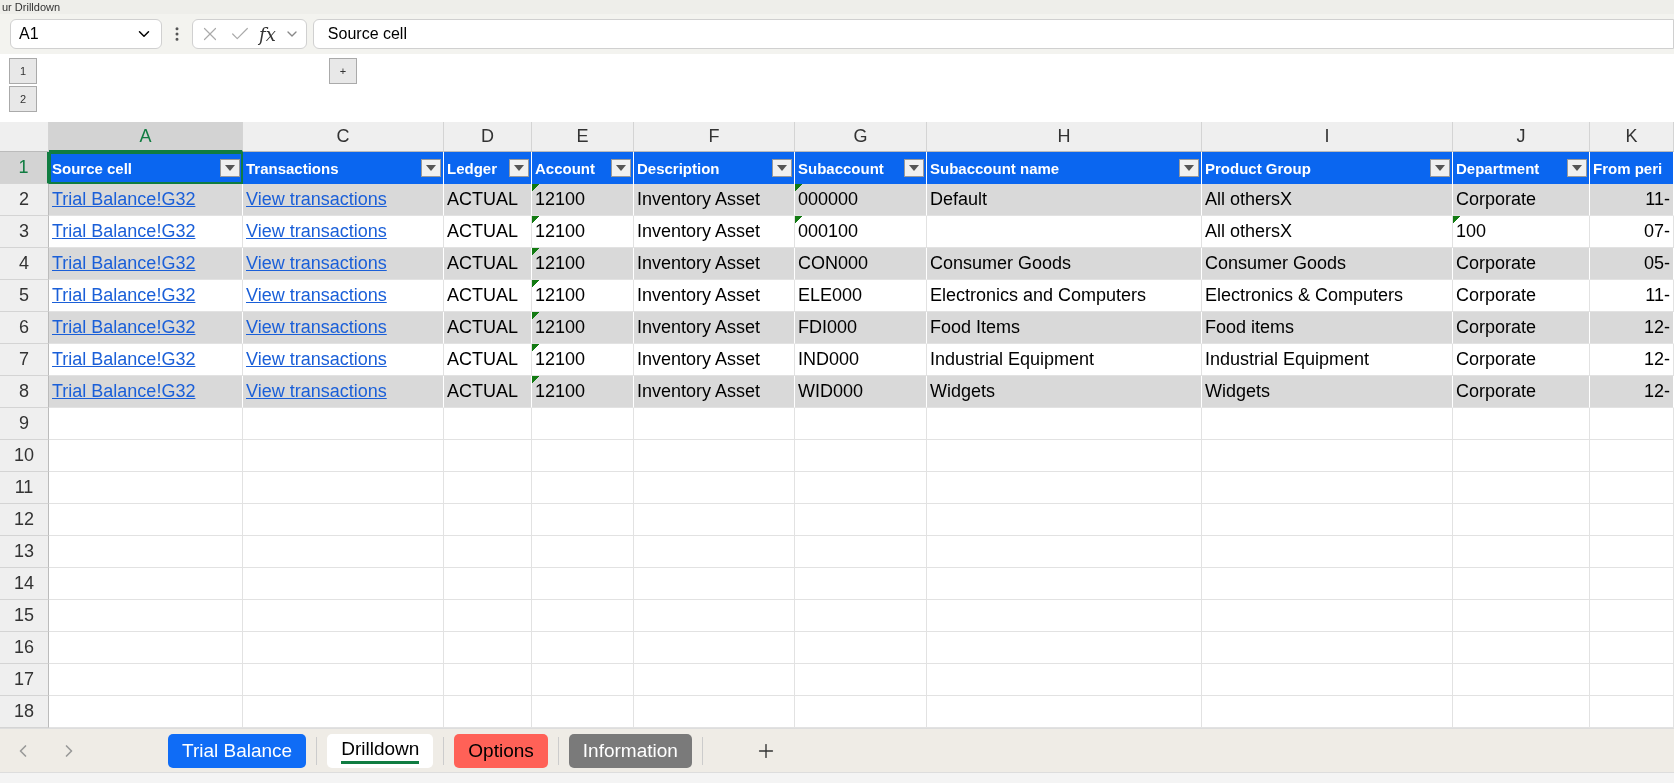 This screenshot has height=783, width=1674. What do you see at coordinates (861, 137) in the screenshot?
I see `column-header: G` at bounding box center [861, 137].